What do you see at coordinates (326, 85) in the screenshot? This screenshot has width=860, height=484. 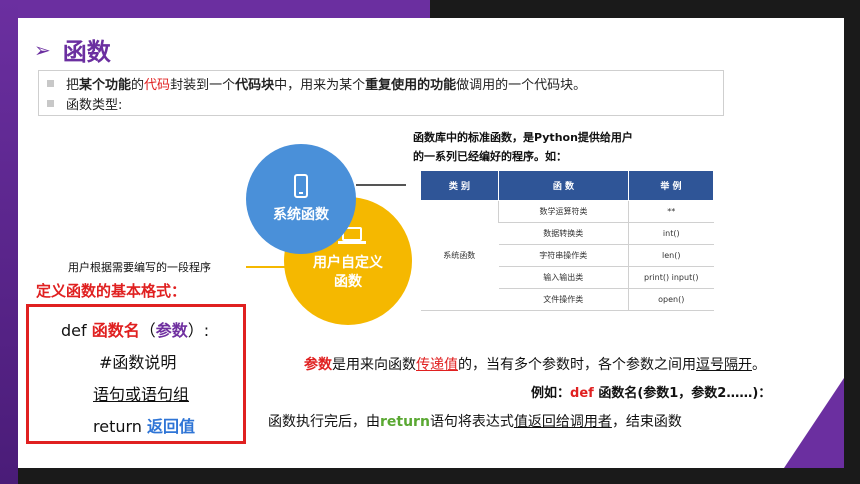 I see `bullet-text: 把某个功能的代码封装到一个代码块中，用来为某个重复使用的功能做调用的一个代码块。` at bounding box center [326, 85].